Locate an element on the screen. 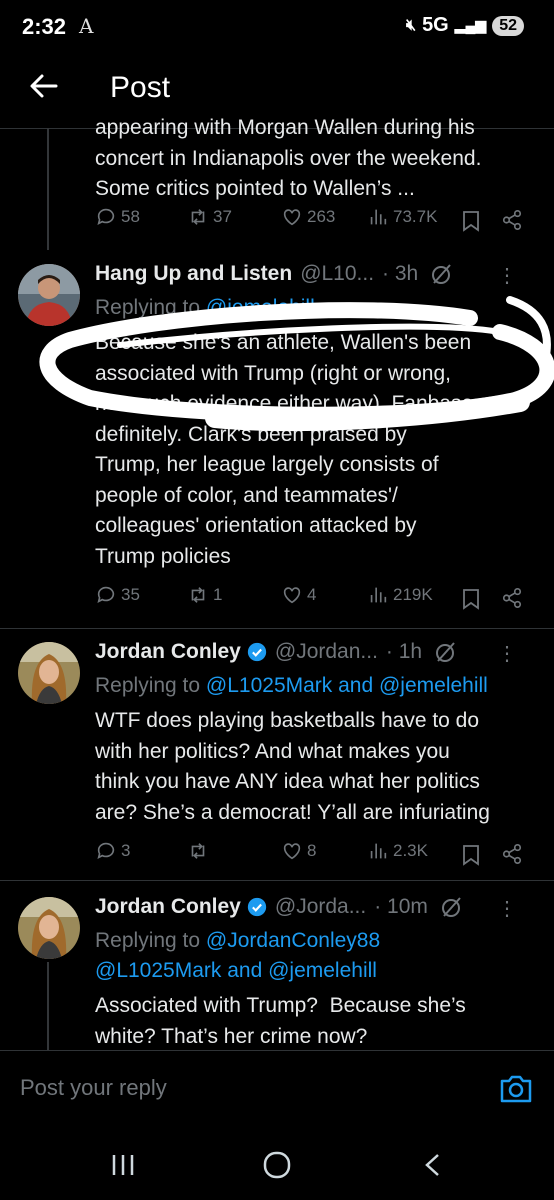 Image resolution: width=554 pixels, height=1200 pixels. tweet-header: Jordan Conley @Jordan... · 1h ⋮ is located at coordinates (317, 652).